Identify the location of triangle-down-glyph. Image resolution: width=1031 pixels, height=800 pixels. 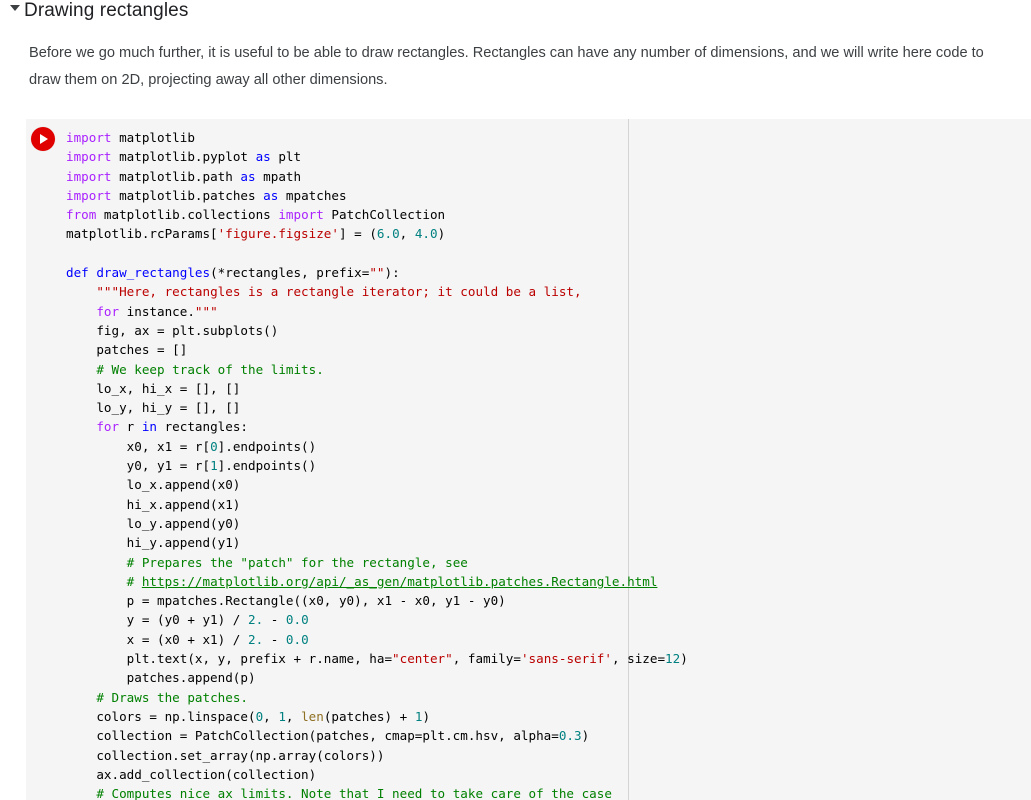
(15, 8).